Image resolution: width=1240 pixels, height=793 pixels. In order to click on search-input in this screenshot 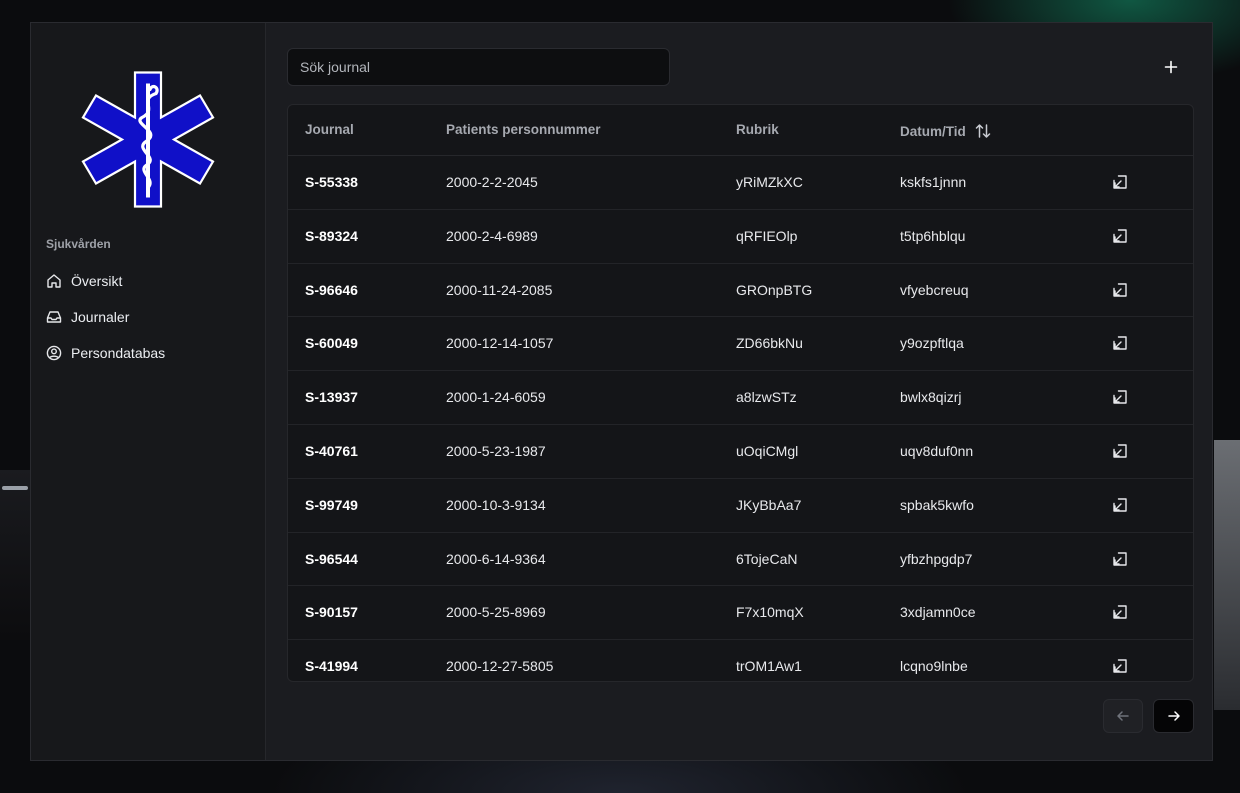, I will do `click(478, 67)`.